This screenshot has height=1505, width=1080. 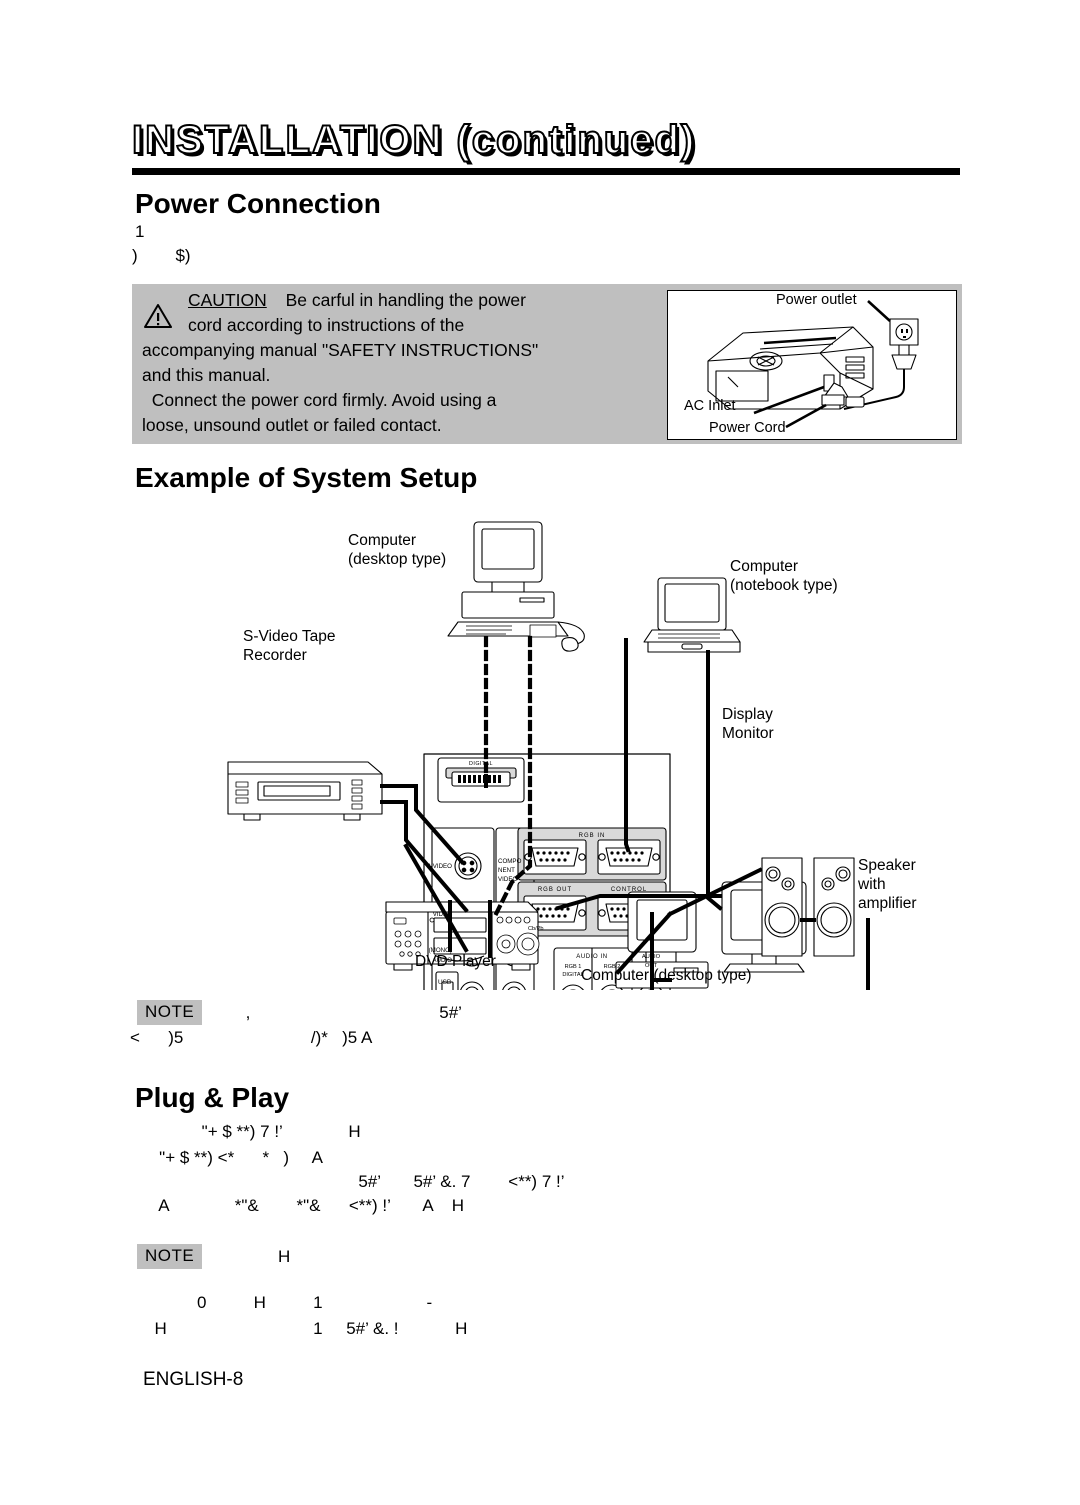 What do you see at coordinates (506, 870) in the screenshot?
I see `svg-text: NENT` at bounding box center [506, 870].